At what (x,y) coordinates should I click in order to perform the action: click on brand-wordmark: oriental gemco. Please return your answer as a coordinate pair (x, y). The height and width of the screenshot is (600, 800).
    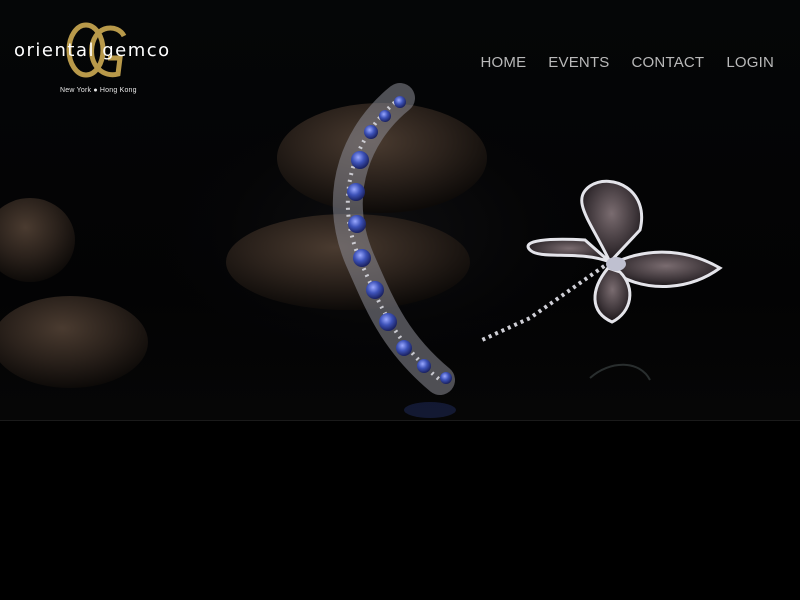
    Looking at the image, I should click on (92, 50).